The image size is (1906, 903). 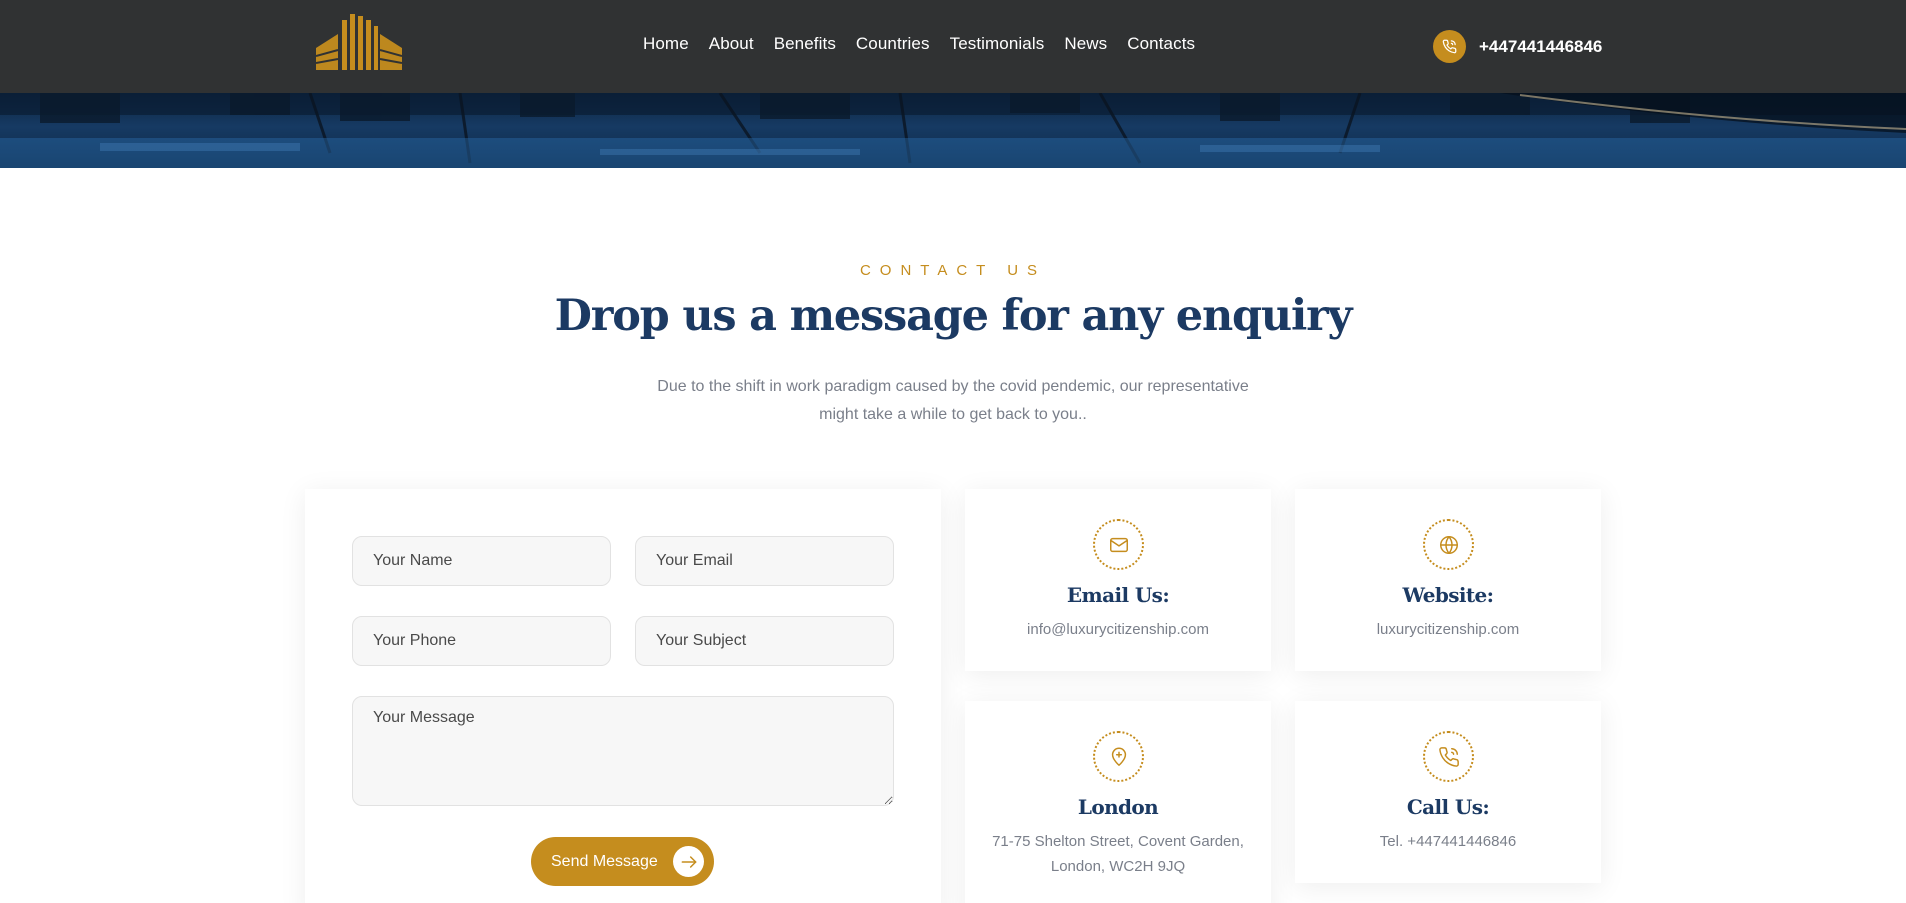 What do you see at coordinates (688, 861) in the screenshot?
I see `arrow-right-icon` at bounding box center [688, 861].